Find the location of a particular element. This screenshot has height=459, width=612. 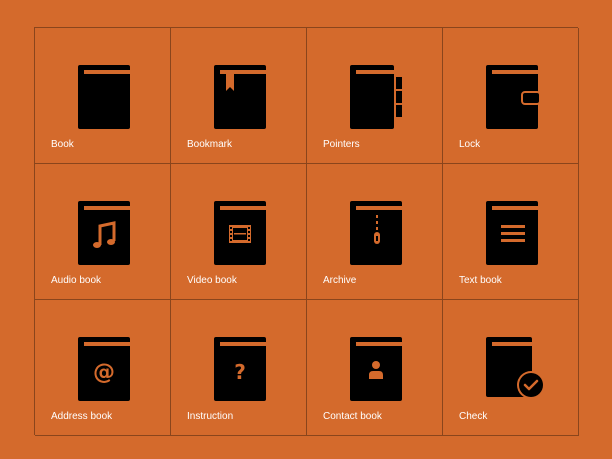

instruction-label: Instruction is located at coordinates (210, 416).